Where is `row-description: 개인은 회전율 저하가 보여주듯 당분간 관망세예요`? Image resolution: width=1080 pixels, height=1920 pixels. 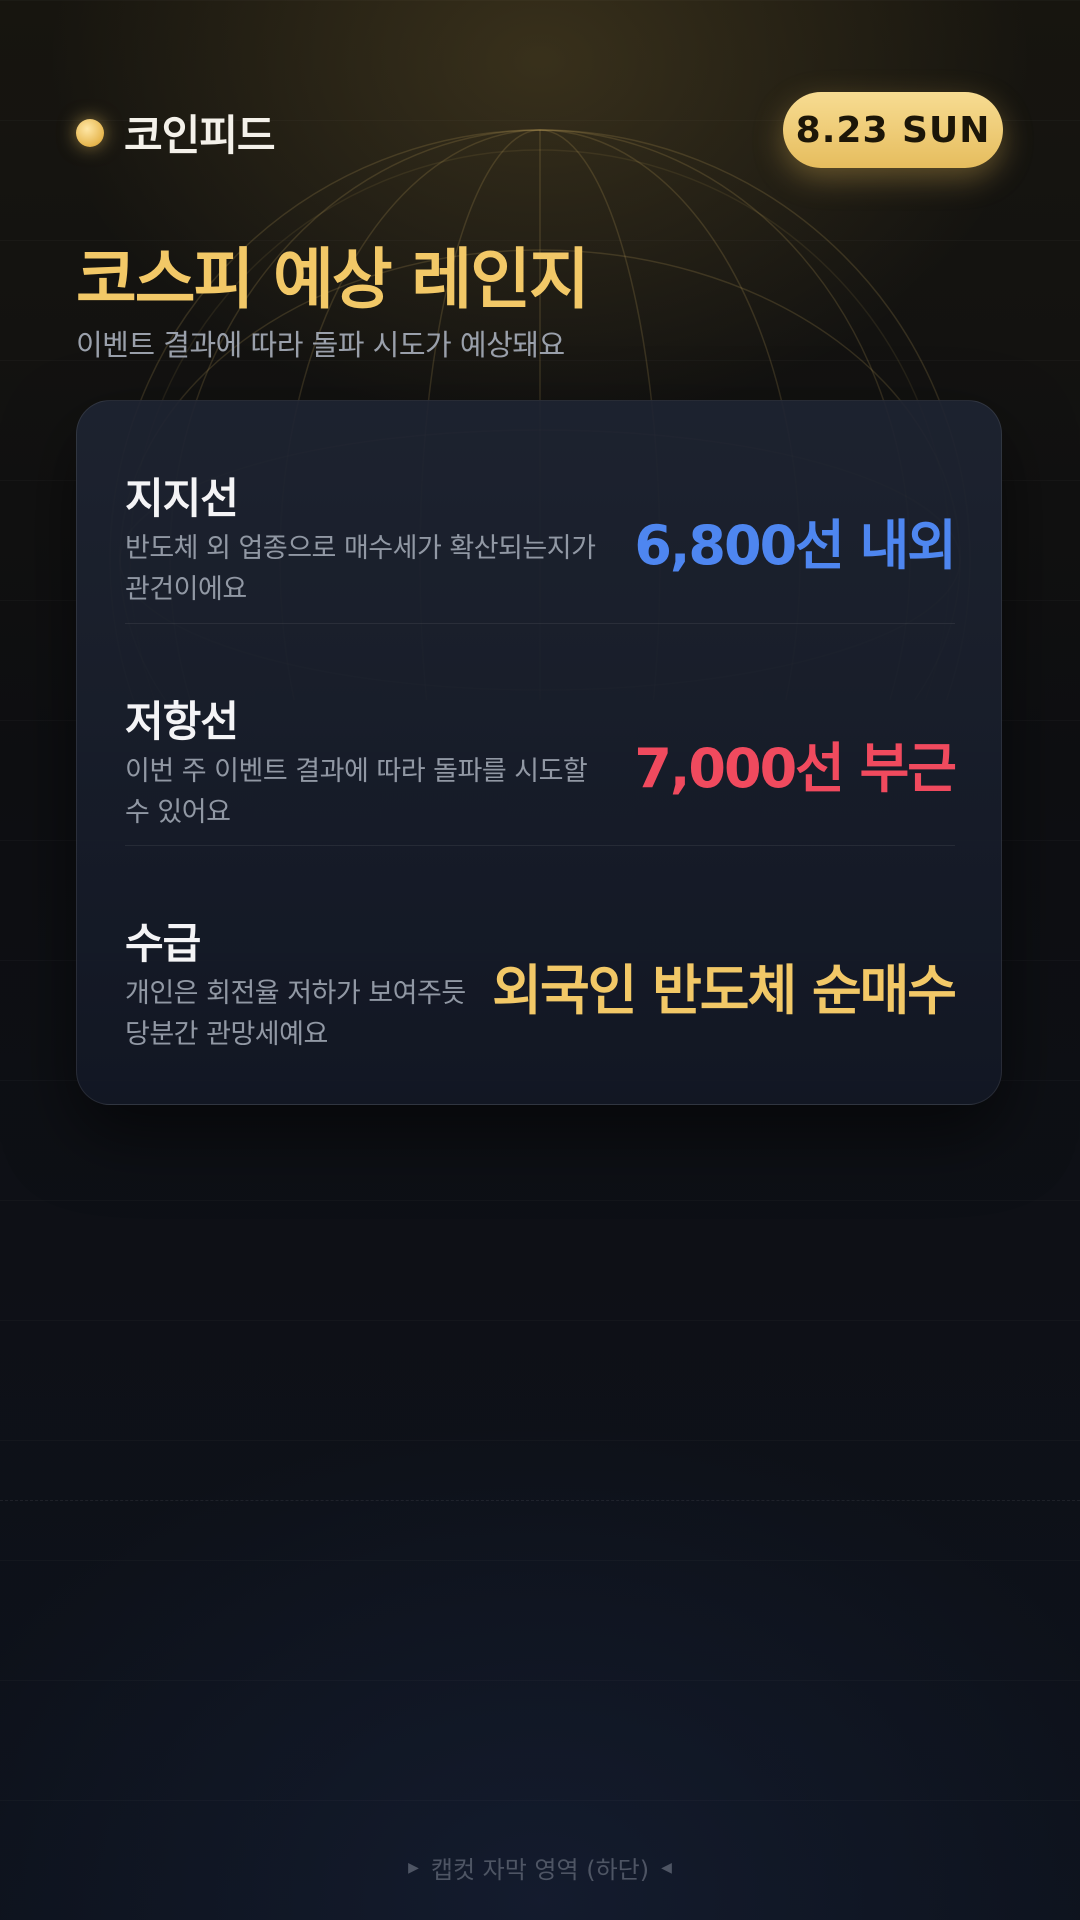
row-description: 개인은 회전율 저하가 보여주듯 당분간 관망세예요 is located at coordinates (295, 1014).